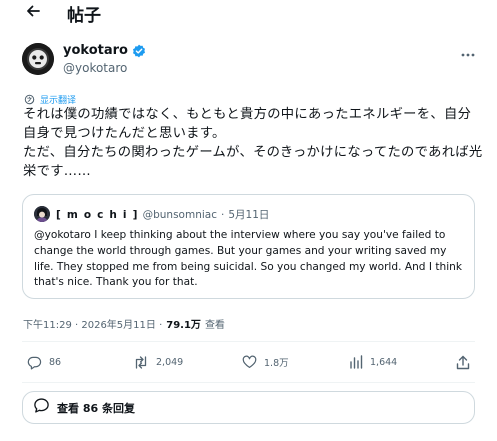  I want to click on page-title: 帖子, so click(84, 16).